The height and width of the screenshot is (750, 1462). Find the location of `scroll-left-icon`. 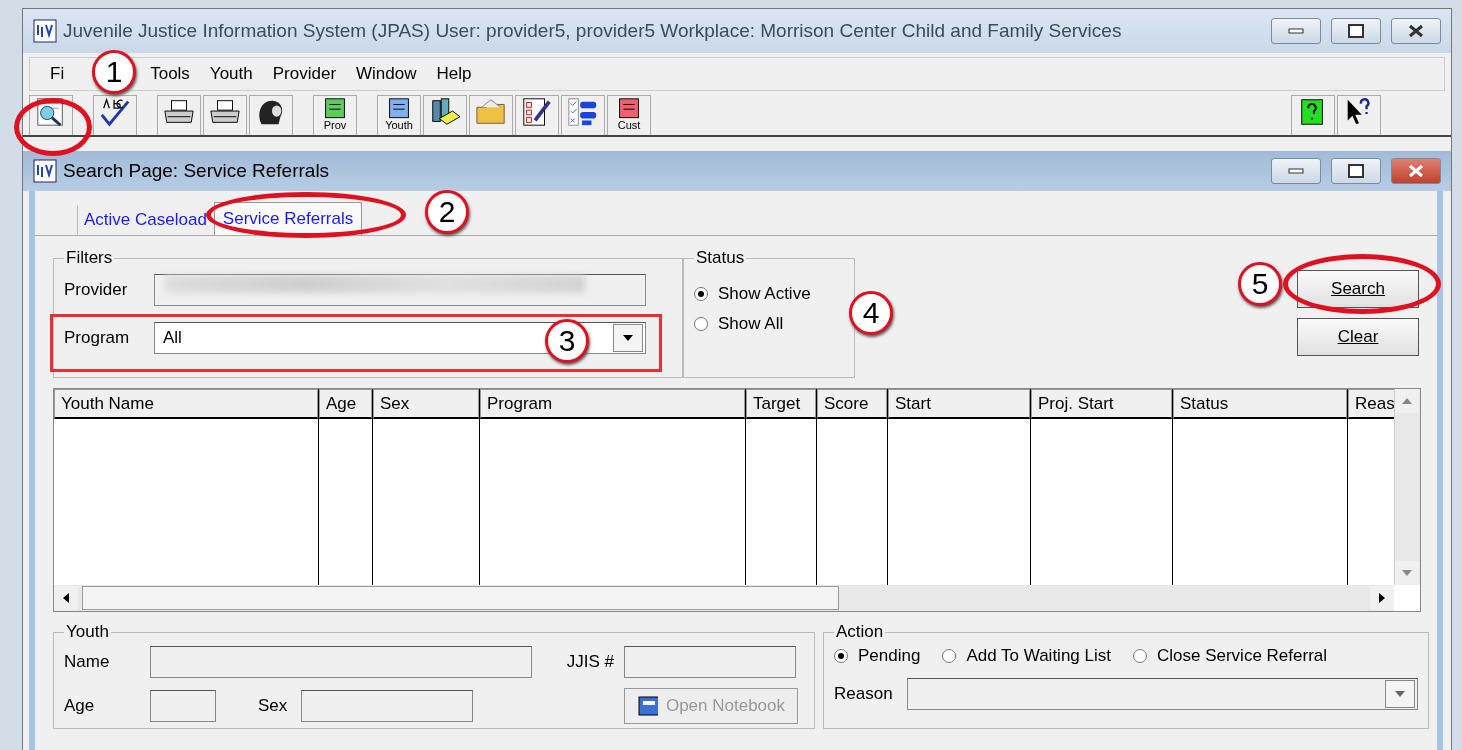

scroll-left-icon is located at coordinates (66, 598).